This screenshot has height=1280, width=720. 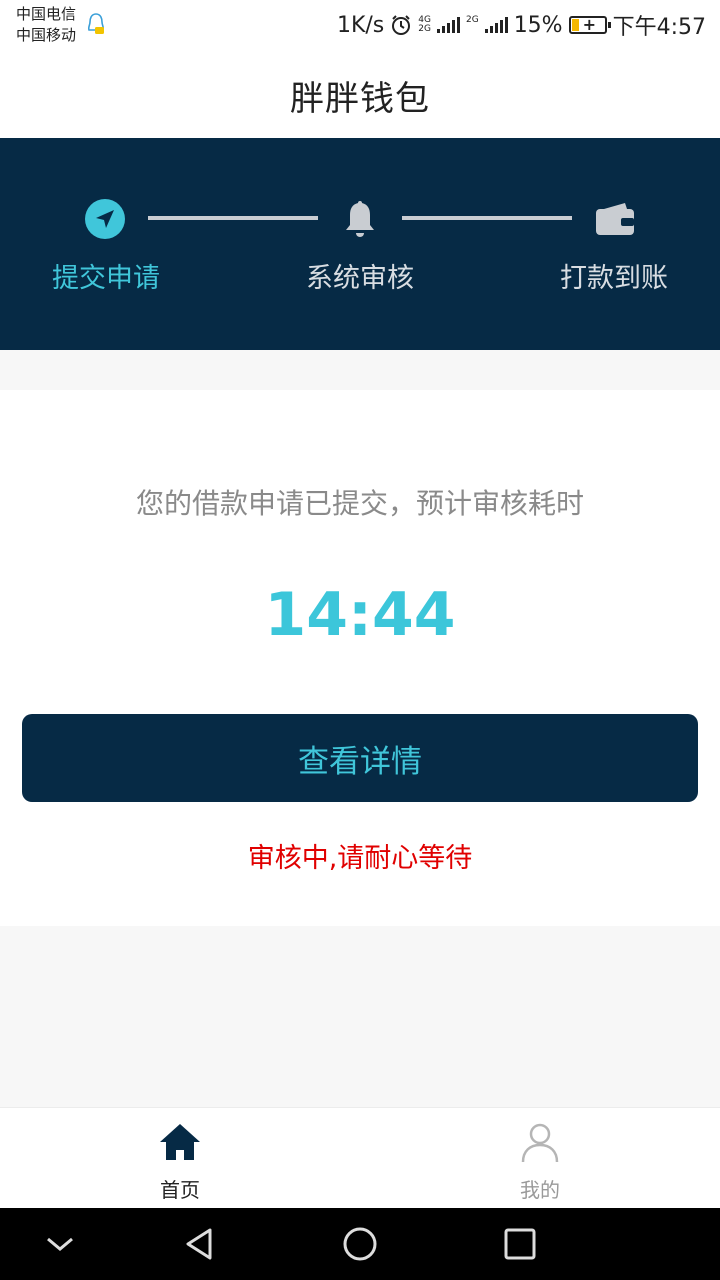 I want to click on back-icon, so click(x=200, y=1244).